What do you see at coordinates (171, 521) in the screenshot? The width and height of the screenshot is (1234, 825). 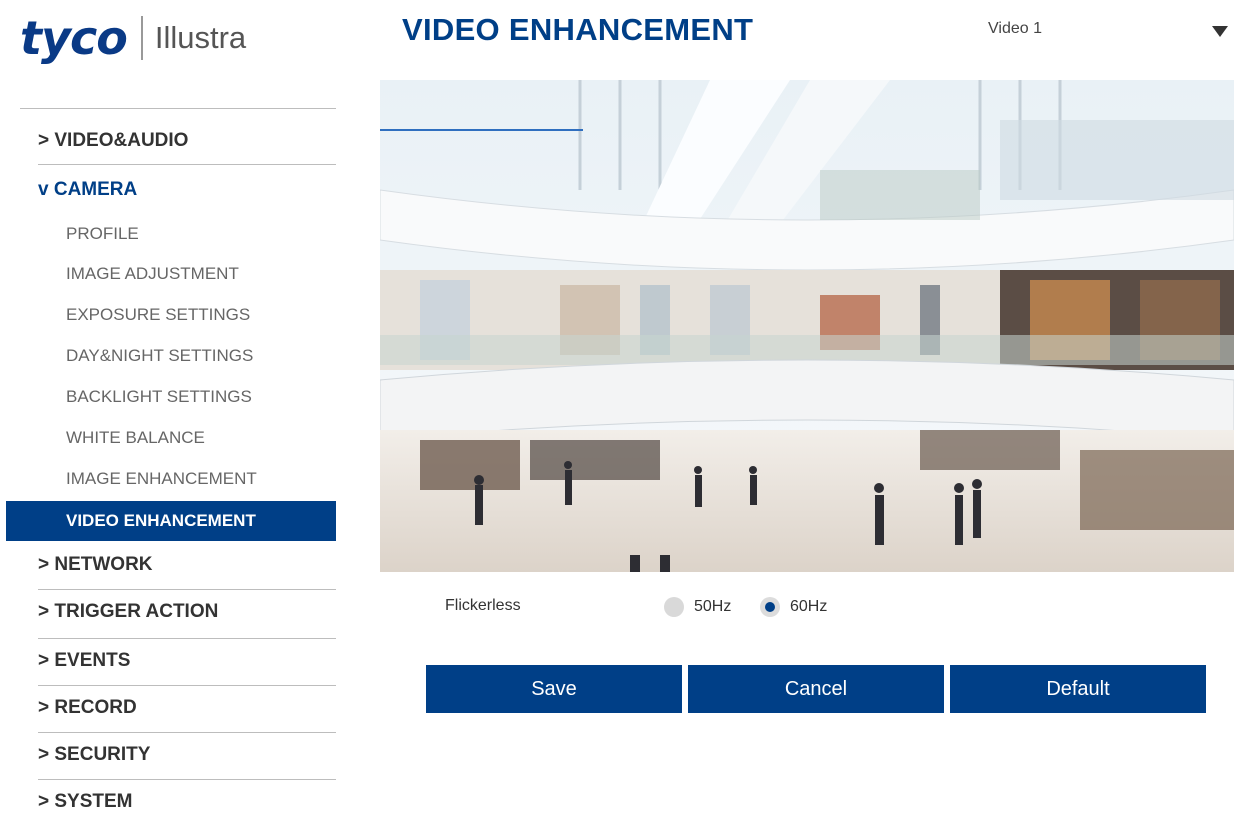 I see `sub-item-video-enhancement: VIDEO ENHANCEMENT` at bounding box center [171, 521].